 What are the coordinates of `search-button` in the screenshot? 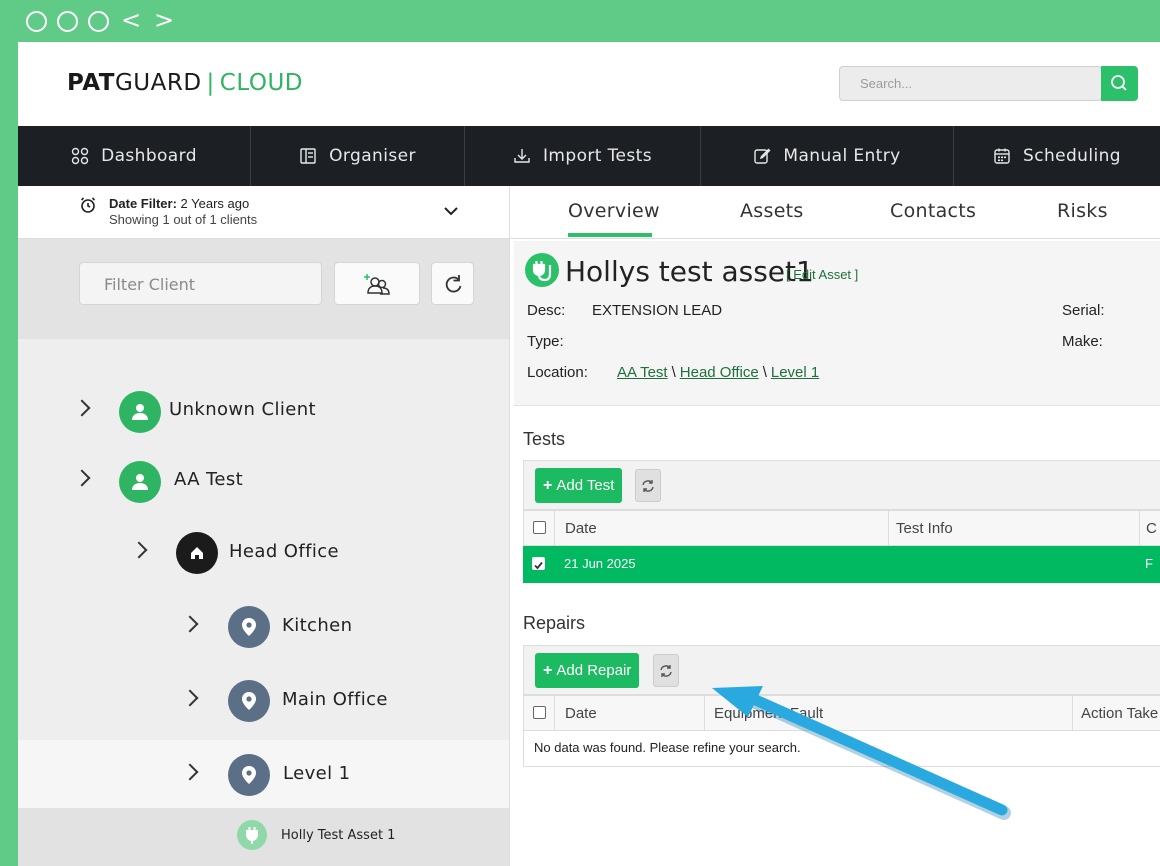 It's located at (1119, 83).